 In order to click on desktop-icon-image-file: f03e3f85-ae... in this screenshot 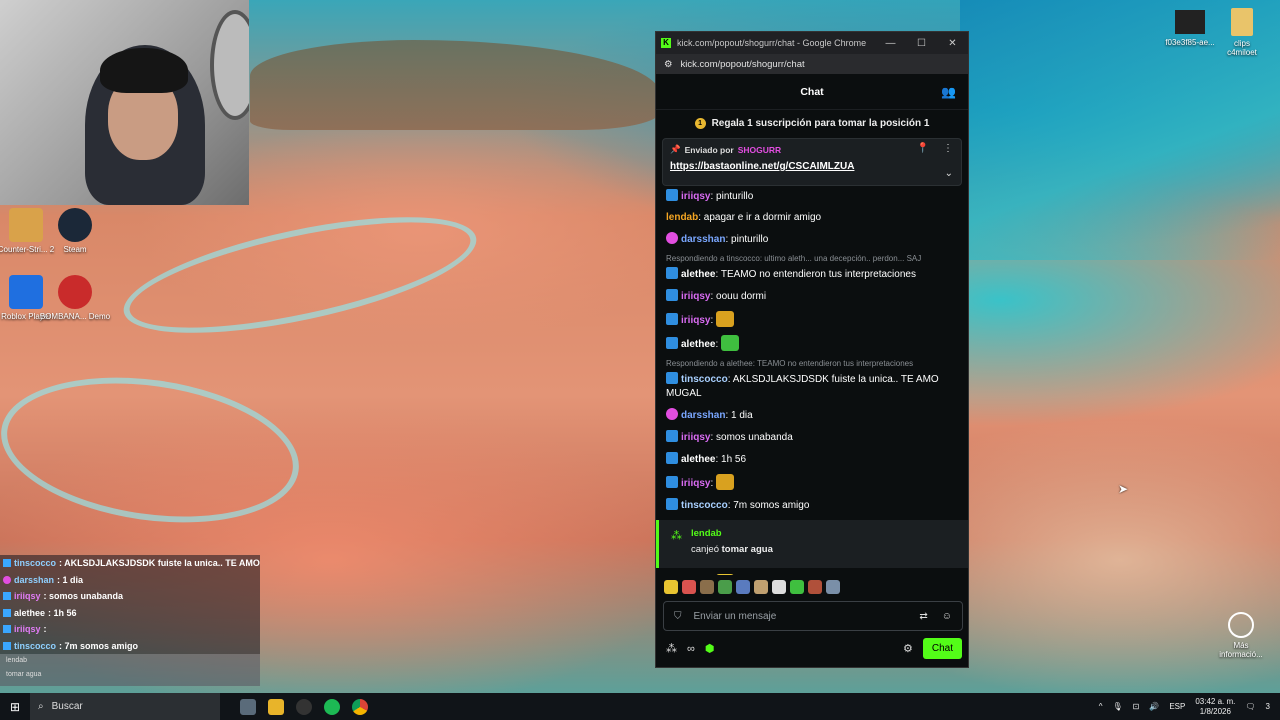, I will do `click(1190, 28)`.